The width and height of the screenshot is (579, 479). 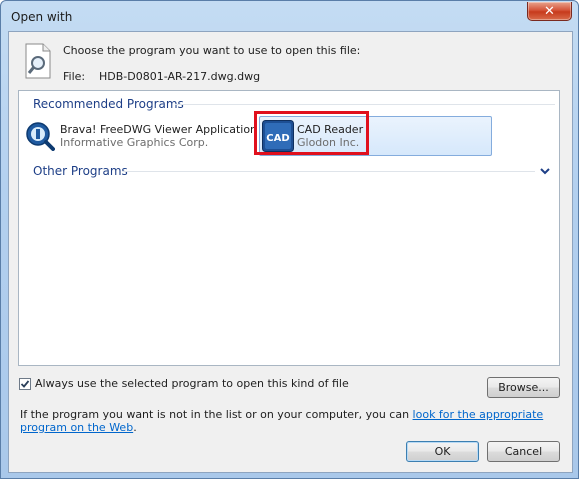 I want to click on close-icon: ✕, so click(x=549, y=11).